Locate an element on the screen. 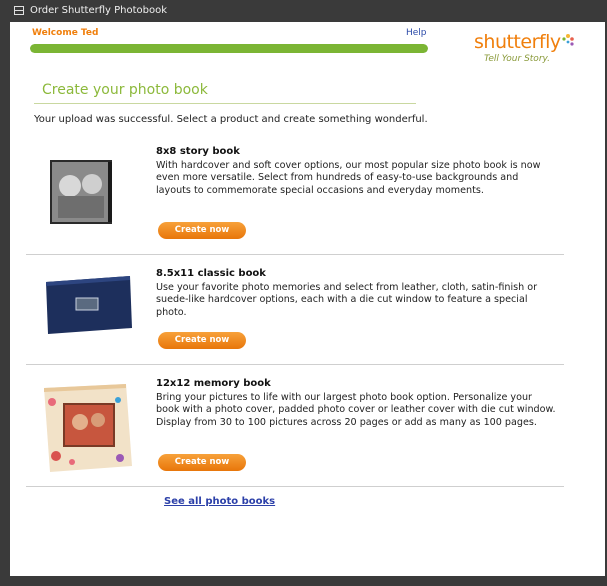 The image size is (607, 586). window-app-icon is located at coordinates (19, 10).